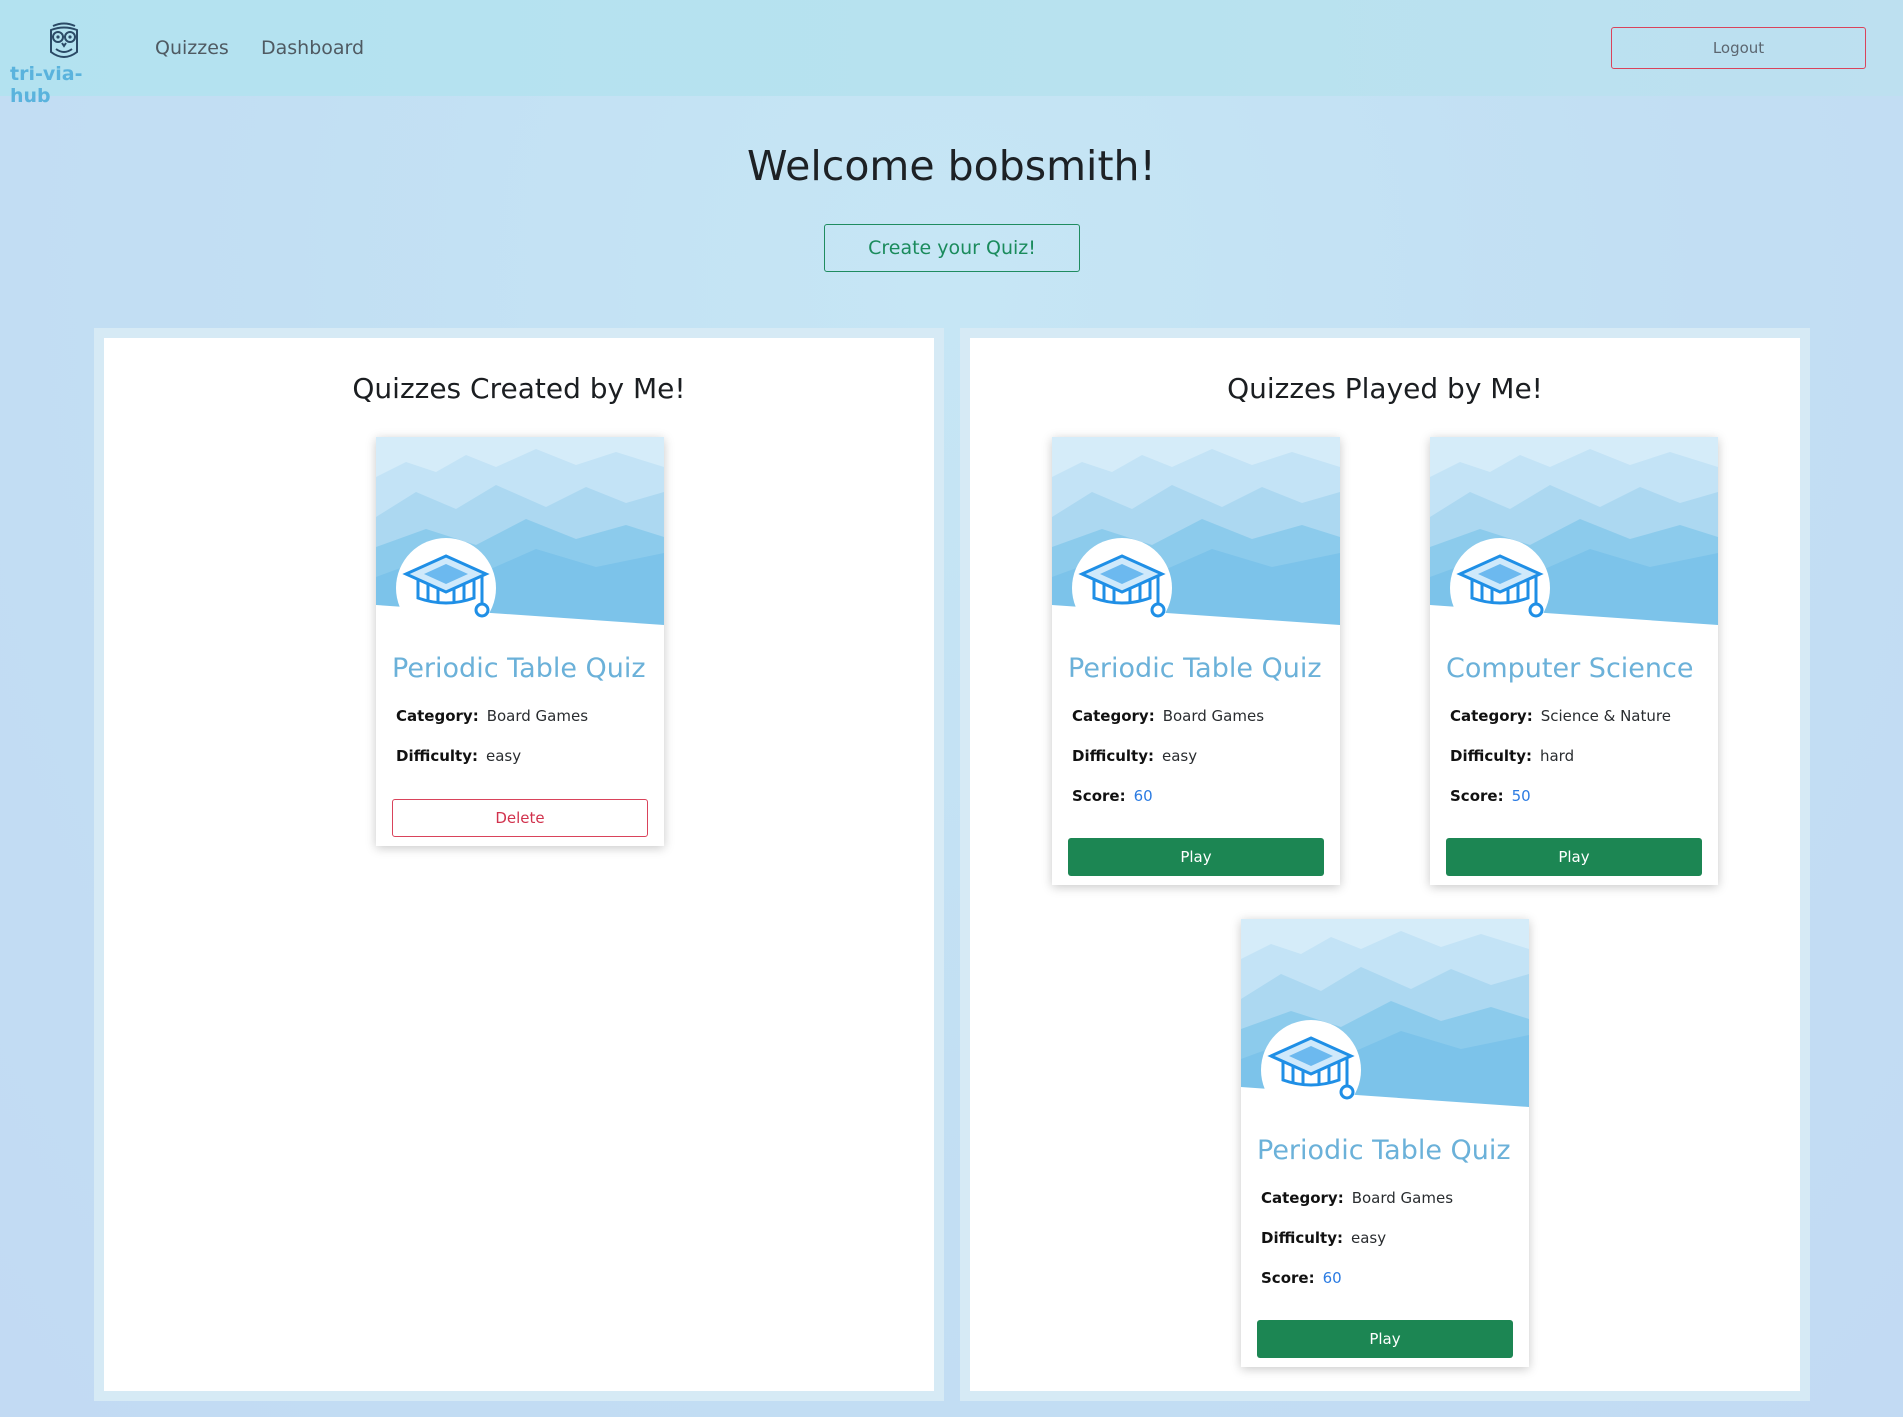  Describe the element at coordinates (46, 85) in the screenshot. I see `brand-name: tri-via-hub` at that location.